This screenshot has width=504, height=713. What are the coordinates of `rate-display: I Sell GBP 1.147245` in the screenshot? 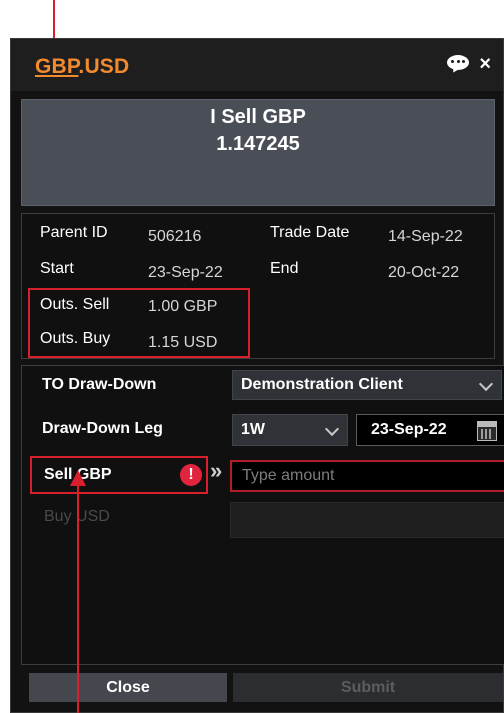 It's located at (258, 152).